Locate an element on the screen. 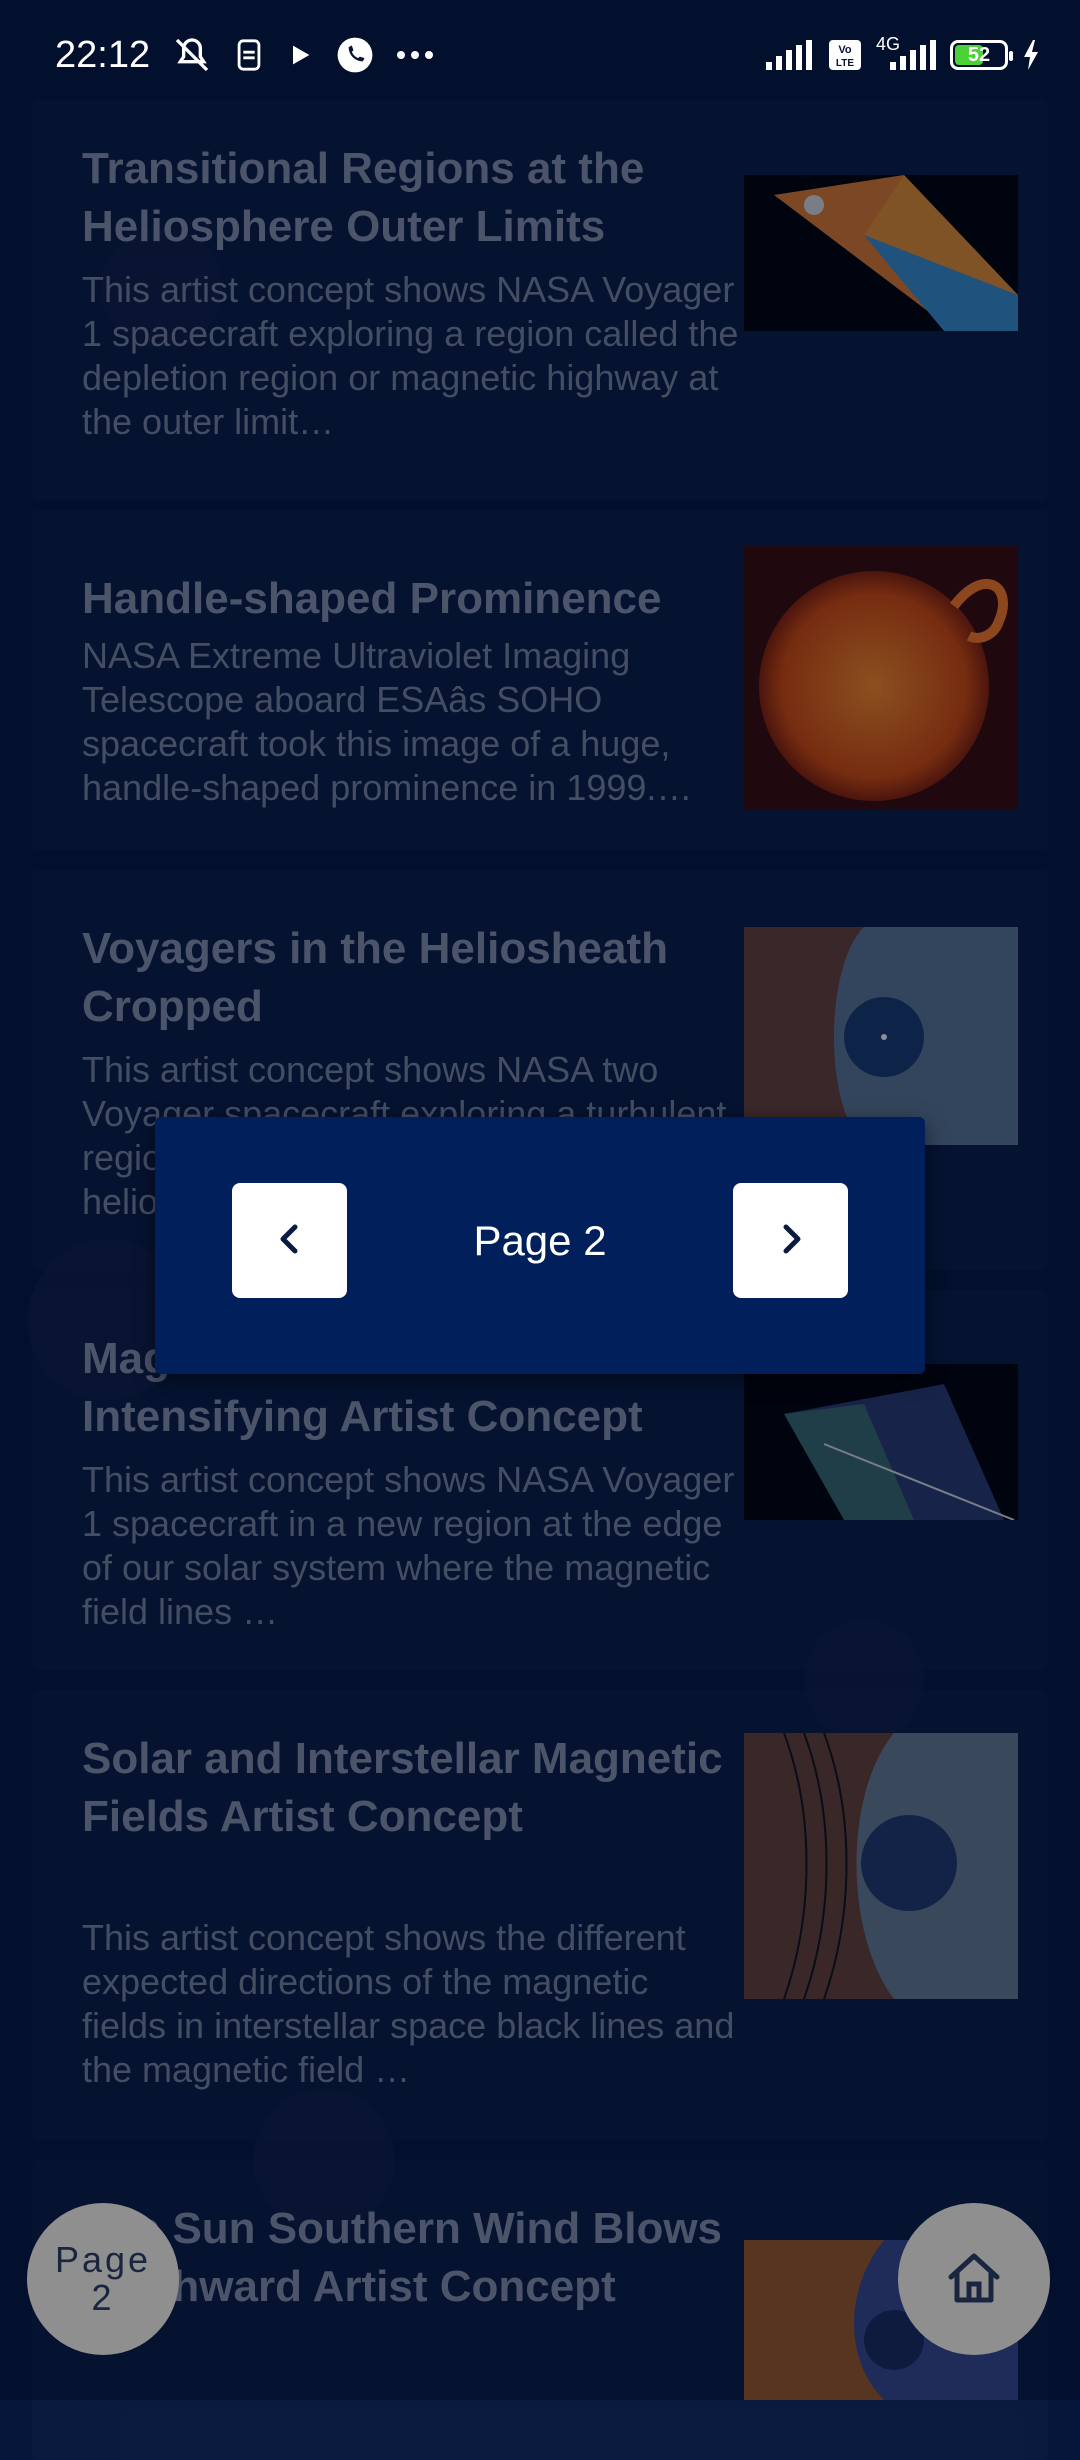 Image resolution: width=1080 pixels, height=2460 pixels. svg-text: LTE is located at coordinates (845, 63).